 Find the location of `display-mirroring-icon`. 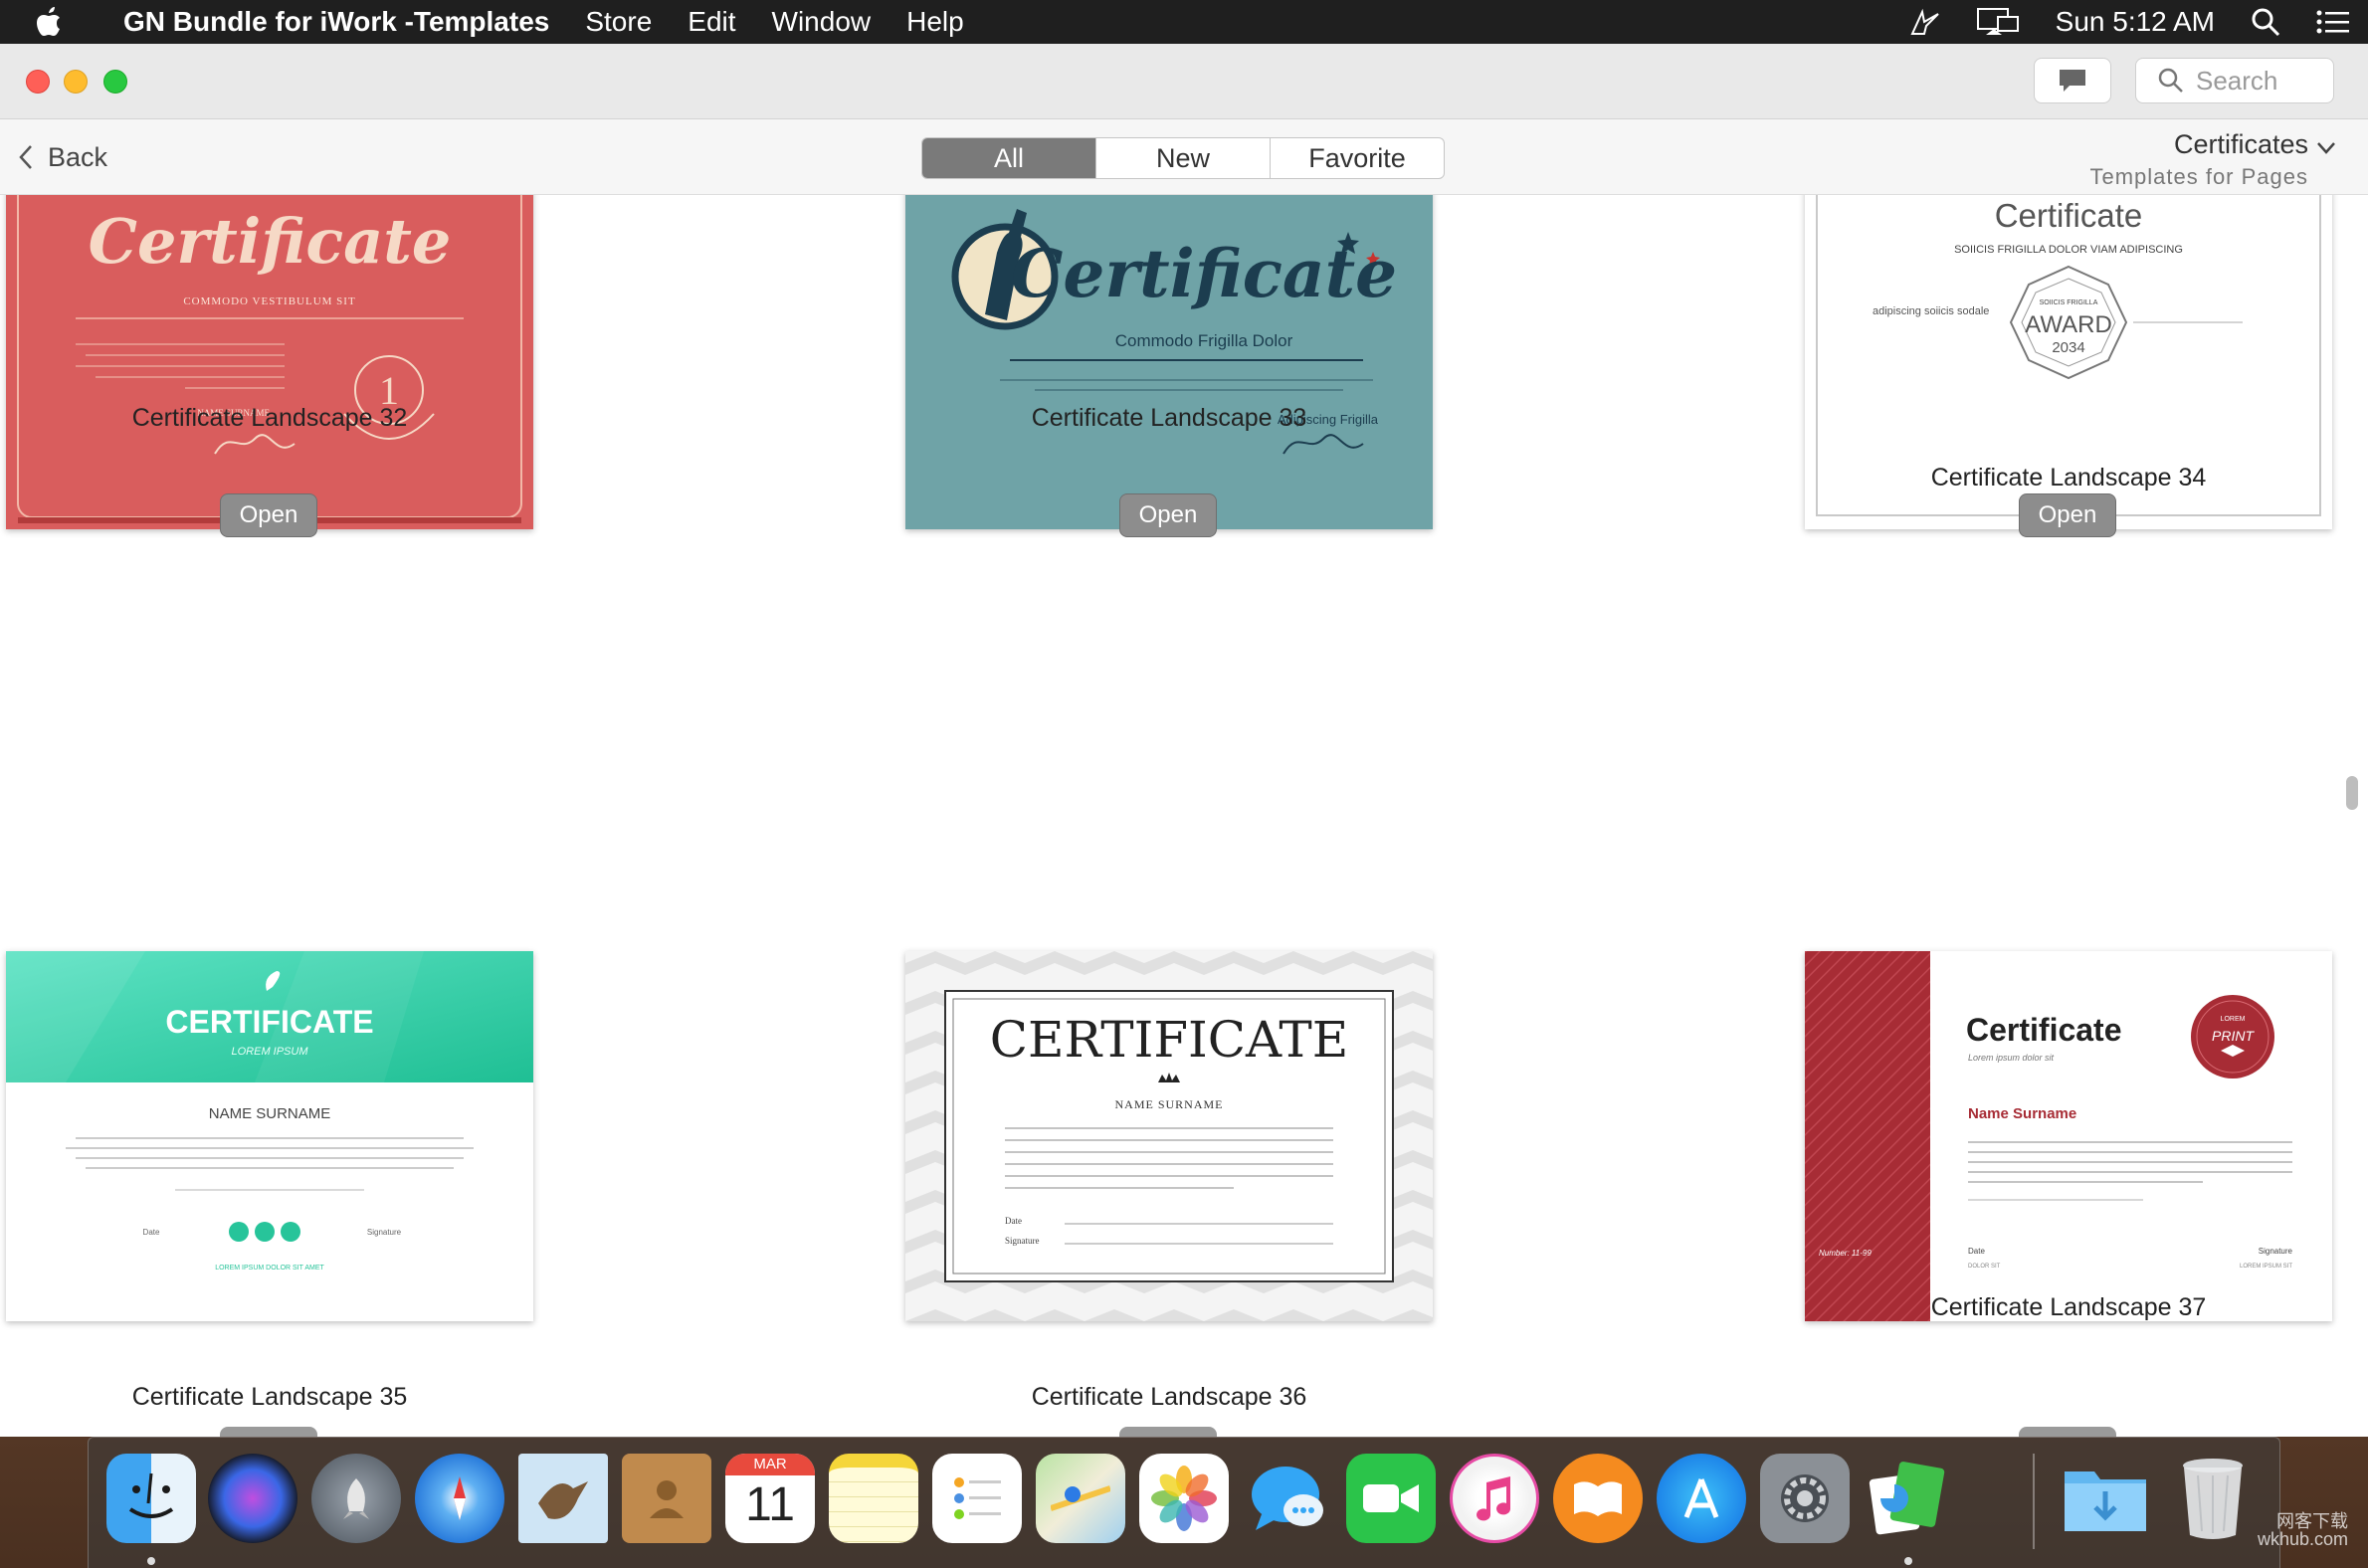

display-mirroring-icon is located at coordinates (1998, 22).